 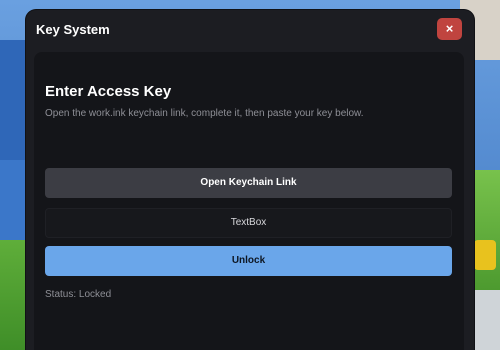 I want to click on background-character, so click(x=485, y=255).